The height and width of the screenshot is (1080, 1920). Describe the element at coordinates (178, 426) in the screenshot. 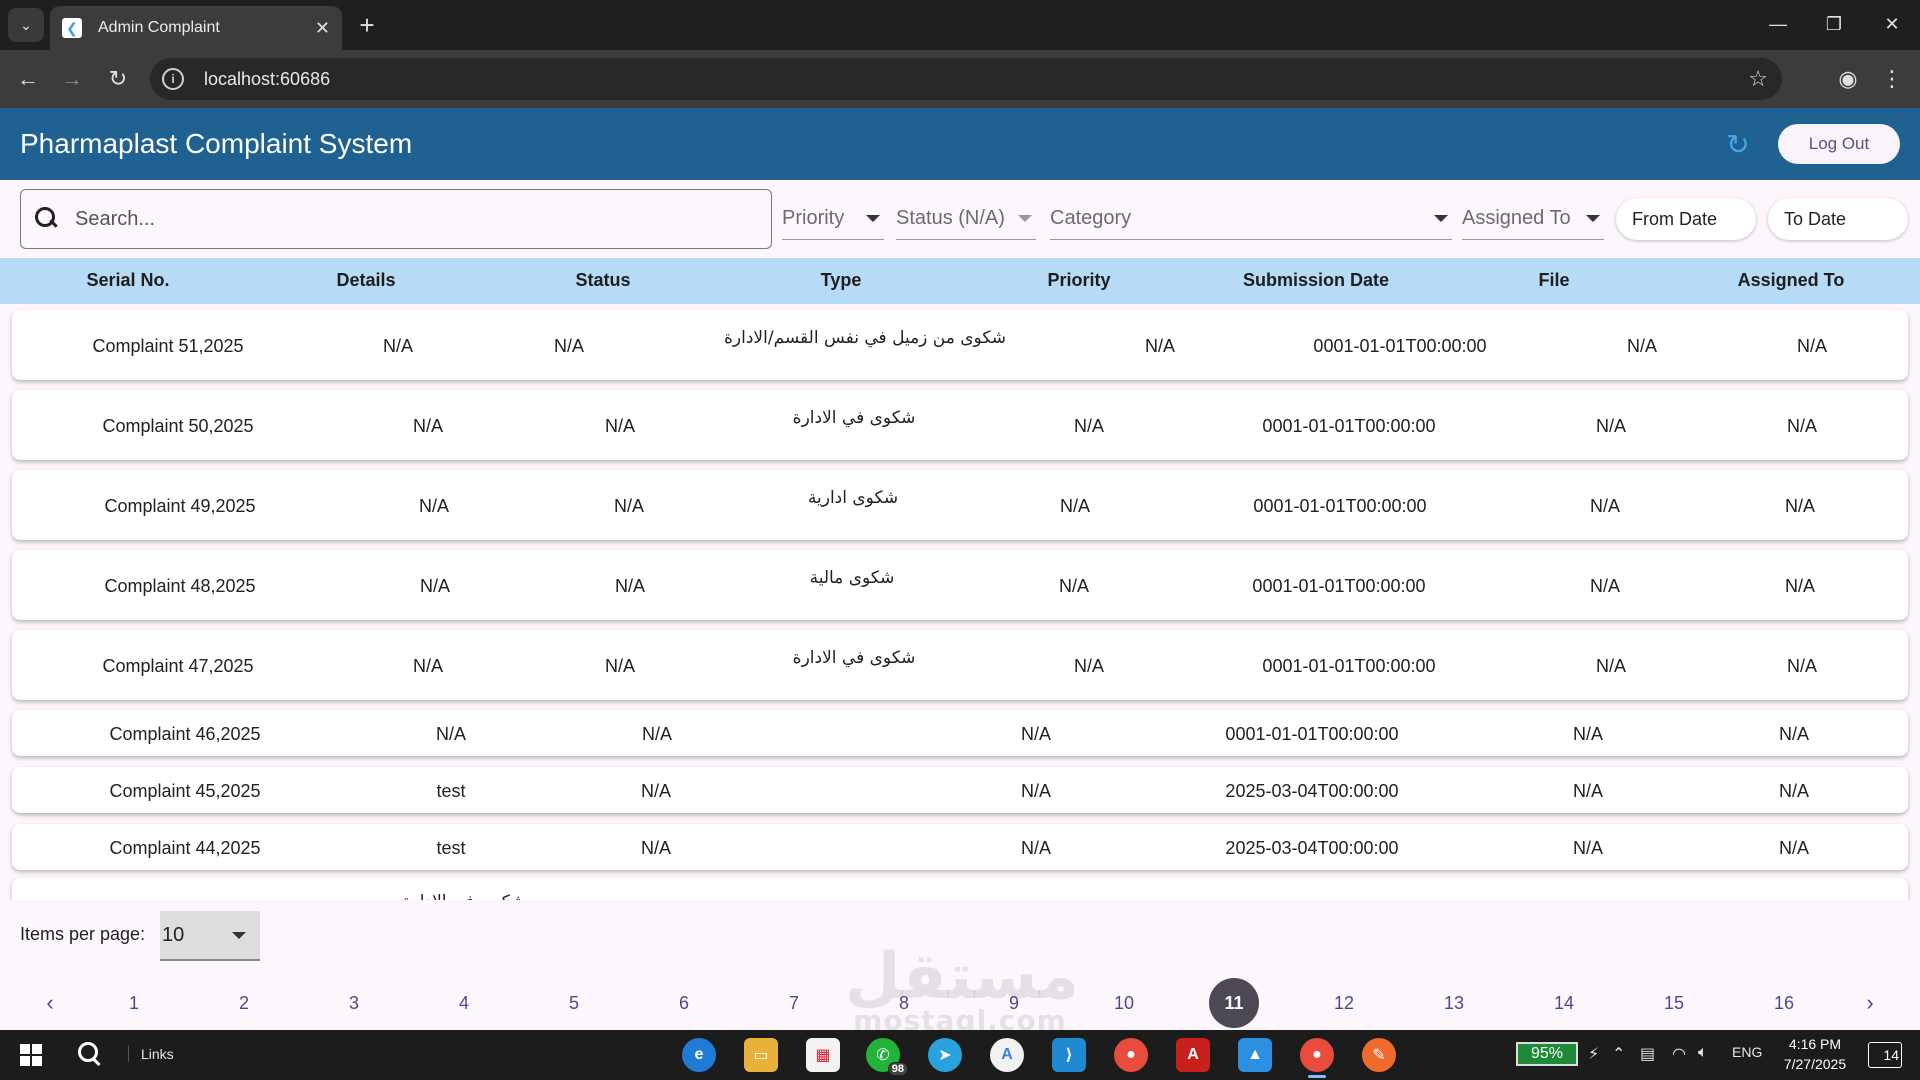

I see `cell-serial: Complaint 50,2025` at that location.